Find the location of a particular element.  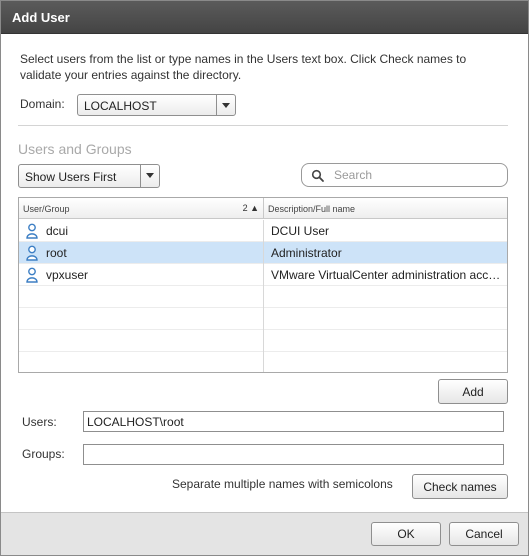

row-user-name: root is located at coordinates (56, 253).